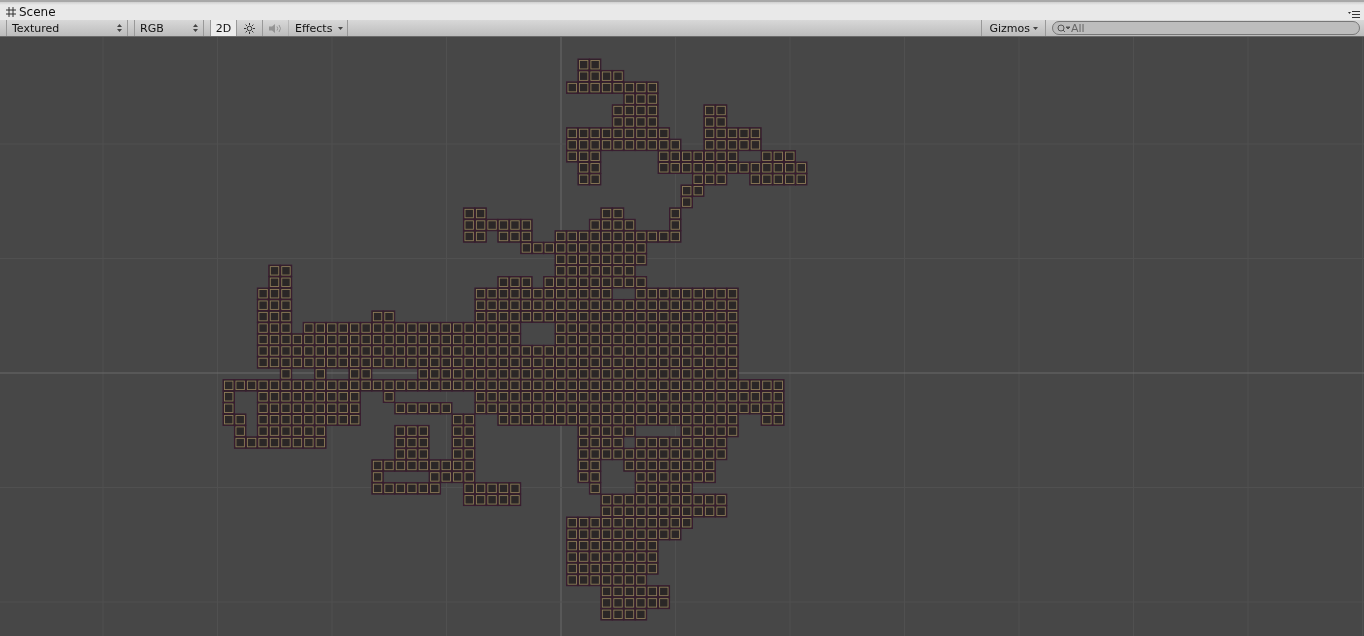  Describe the element at coordinates (67, 28) in the screenshot. I see `draw-mode-dropdown: Textured` at that location.